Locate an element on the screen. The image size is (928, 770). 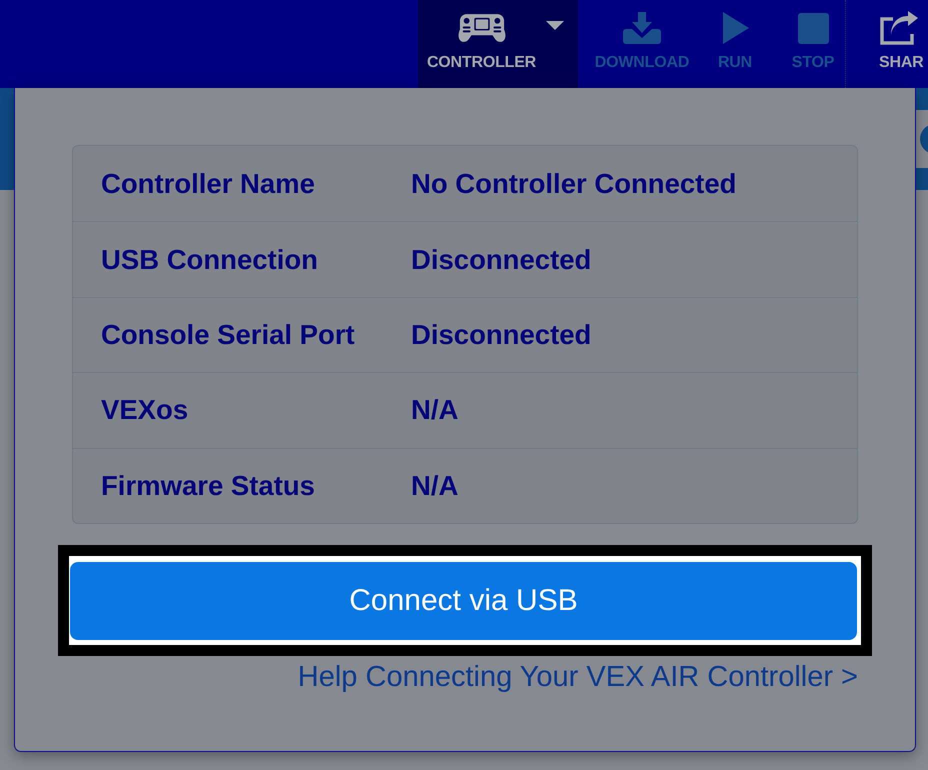
caret-icon is located at coordinates (555, 25).